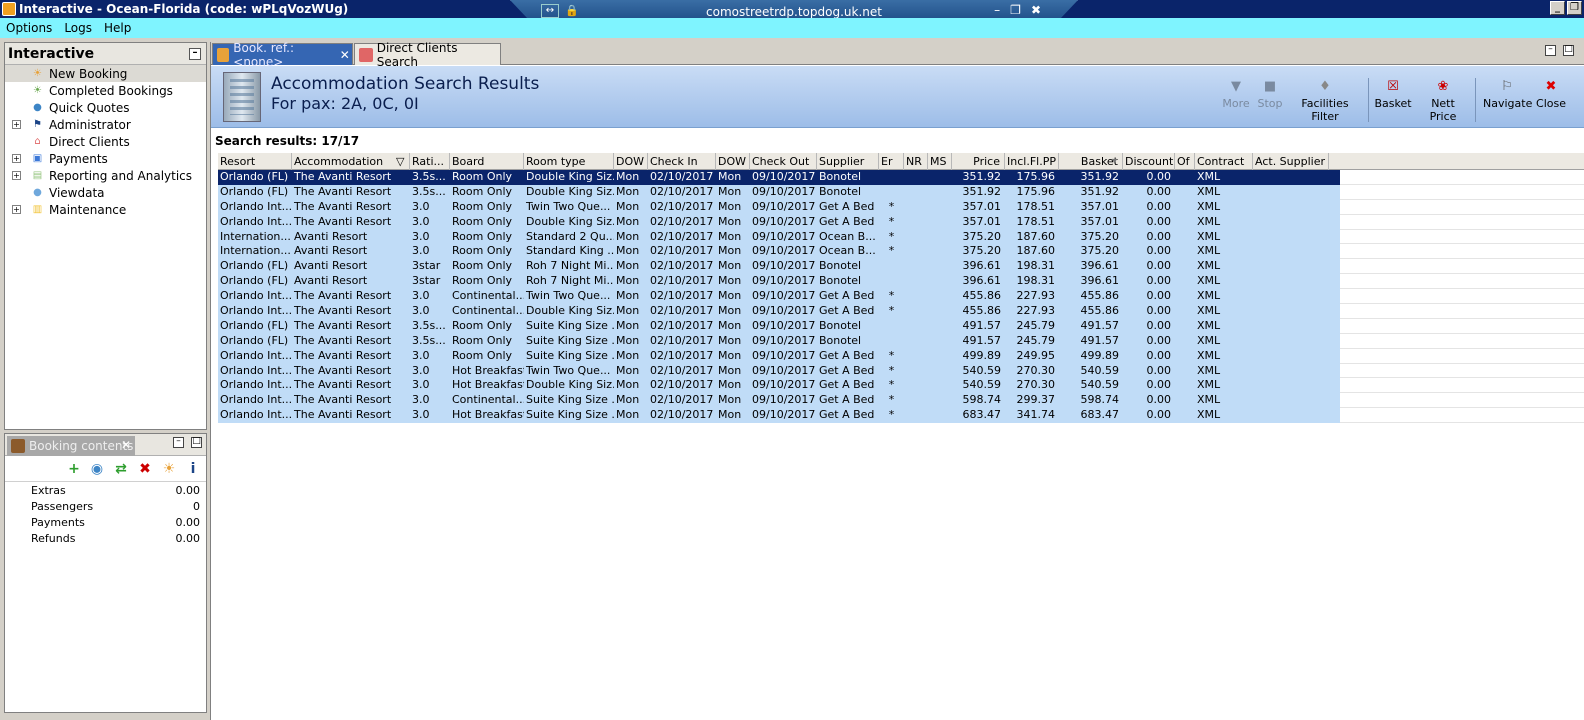  I want to click on rdp-restore-icon: ❐, so click(1015, 10).